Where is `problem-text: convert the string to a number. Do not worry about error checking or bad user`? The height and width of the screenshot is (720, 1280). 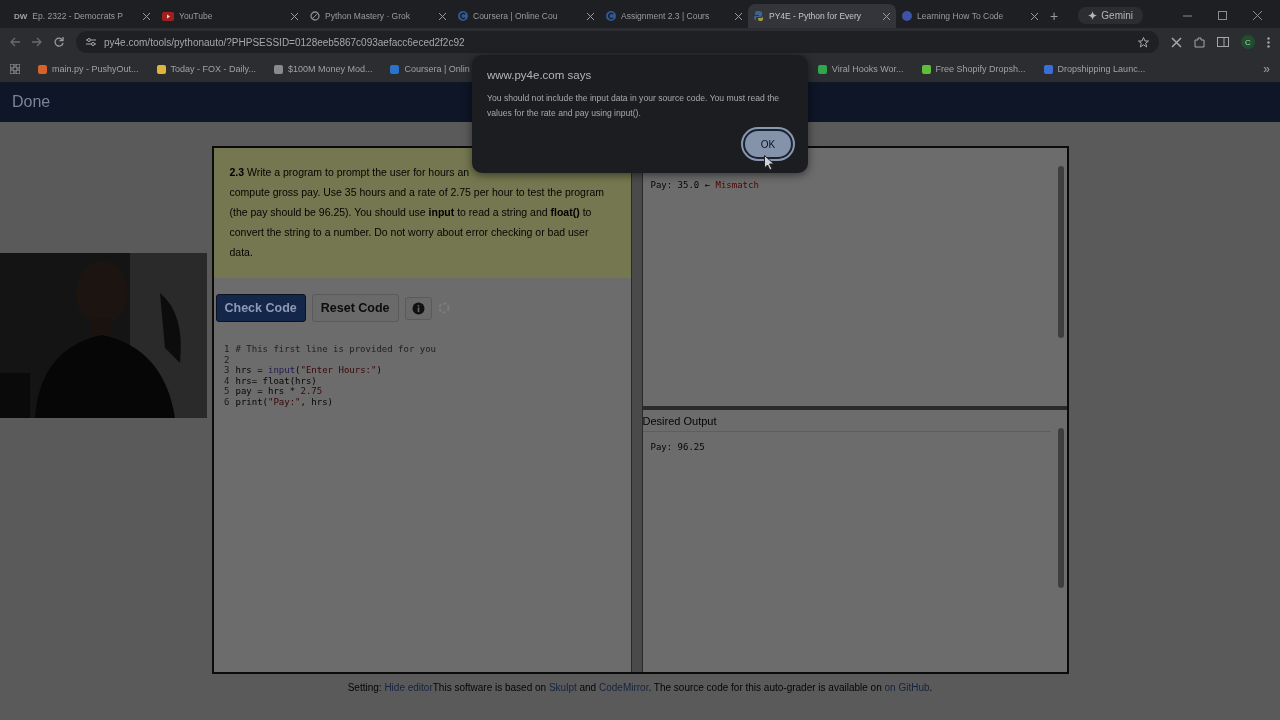 problem-text: convert the string to a number. Do not worry about error checking or bad user is located at coordinates (409, 232).